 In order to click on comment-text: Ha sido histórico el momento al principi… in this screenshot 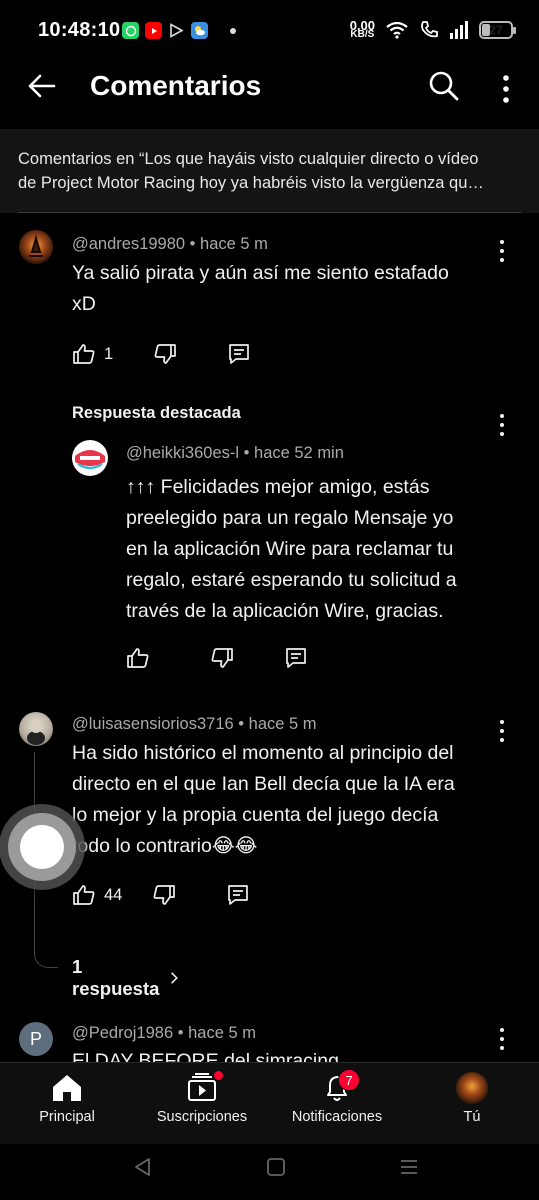, I will do `click(263, 799)`.